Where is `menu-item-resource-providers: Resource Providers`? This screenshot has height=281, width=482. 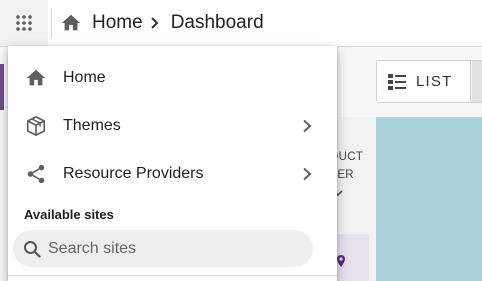
menu-item-resource-providers: Resource Providers is located at coordinates (172, 174).